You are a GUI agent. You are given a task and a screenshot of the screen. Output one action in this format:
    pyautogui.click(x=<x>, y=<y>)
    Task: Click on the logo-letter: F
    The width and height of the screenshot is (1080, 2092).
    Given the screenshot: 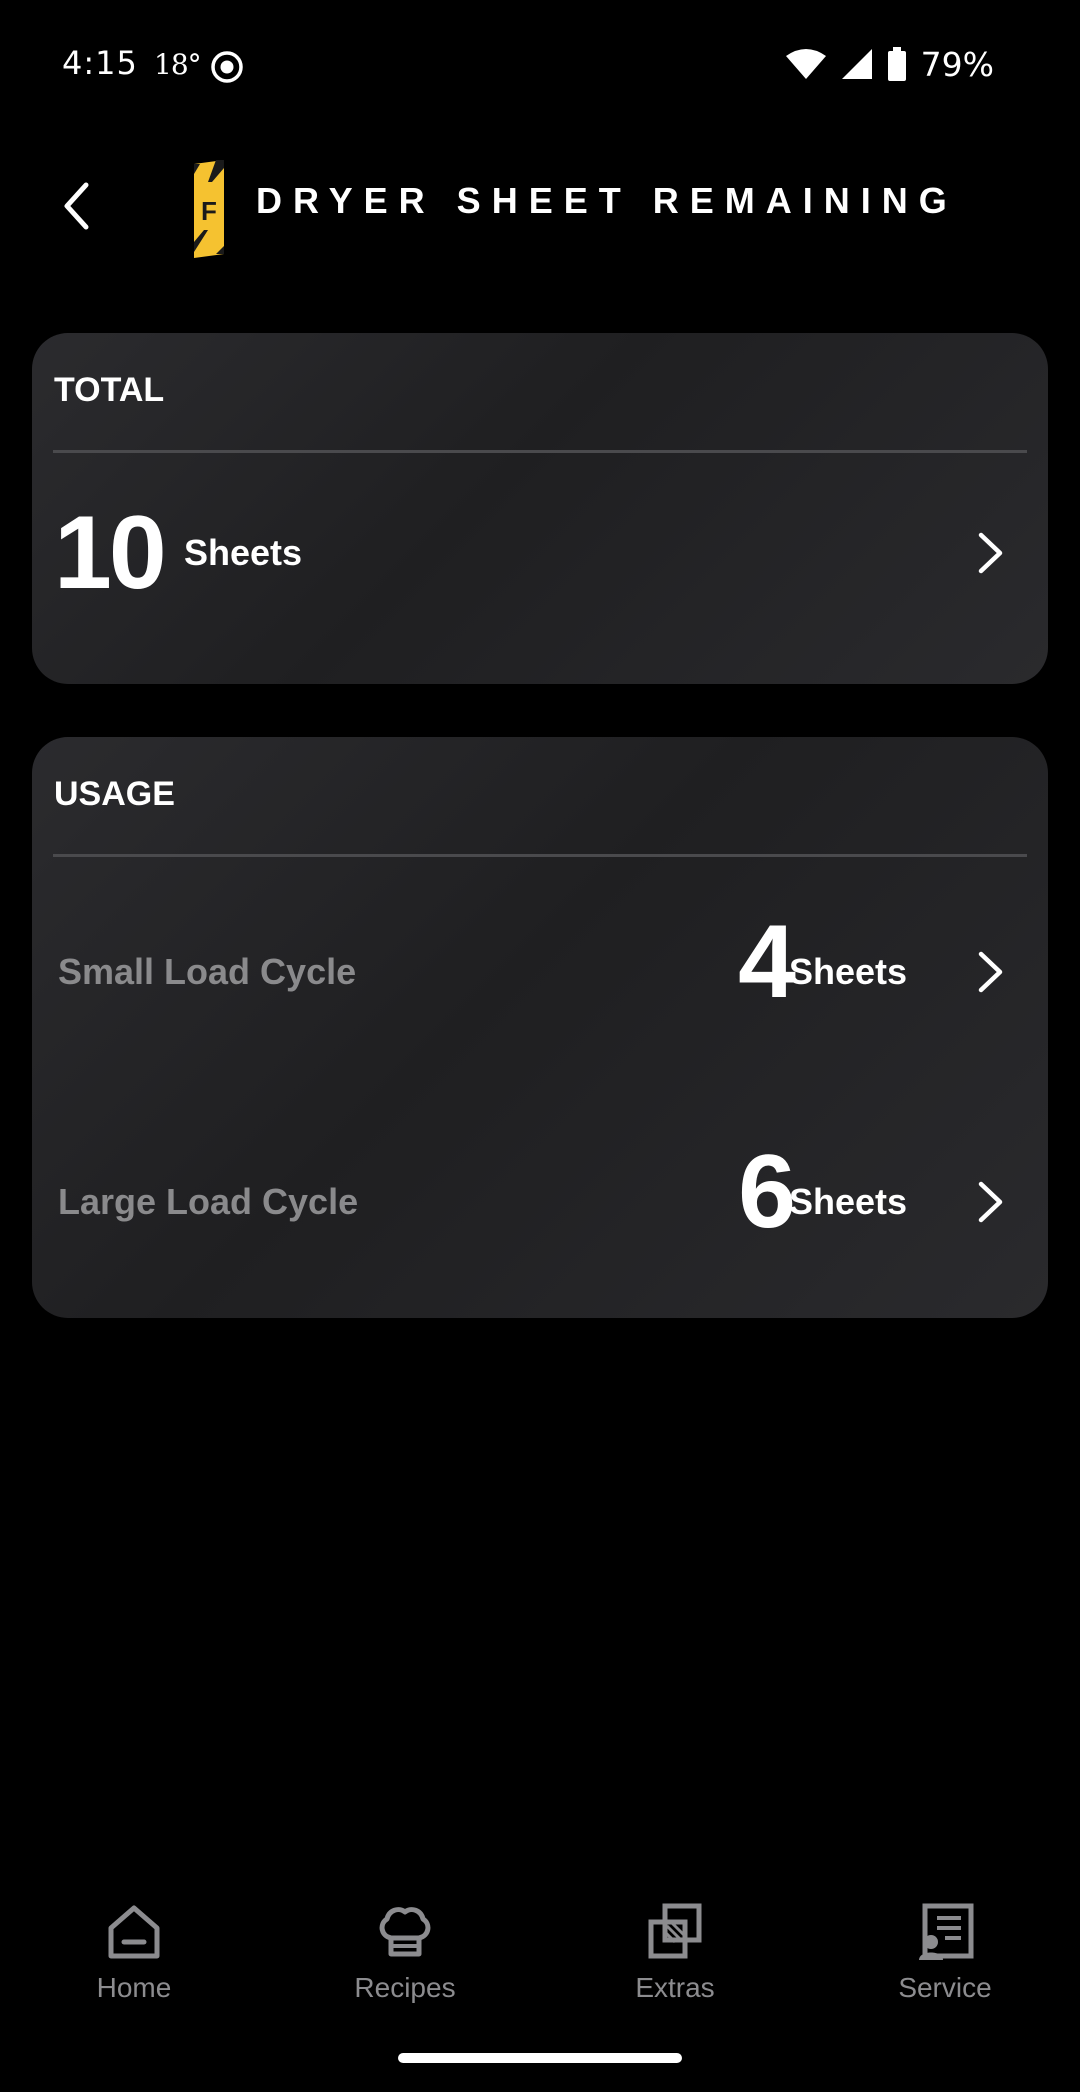 What is the action you would take?
    pyautogui.click(x=209, y=211)
    